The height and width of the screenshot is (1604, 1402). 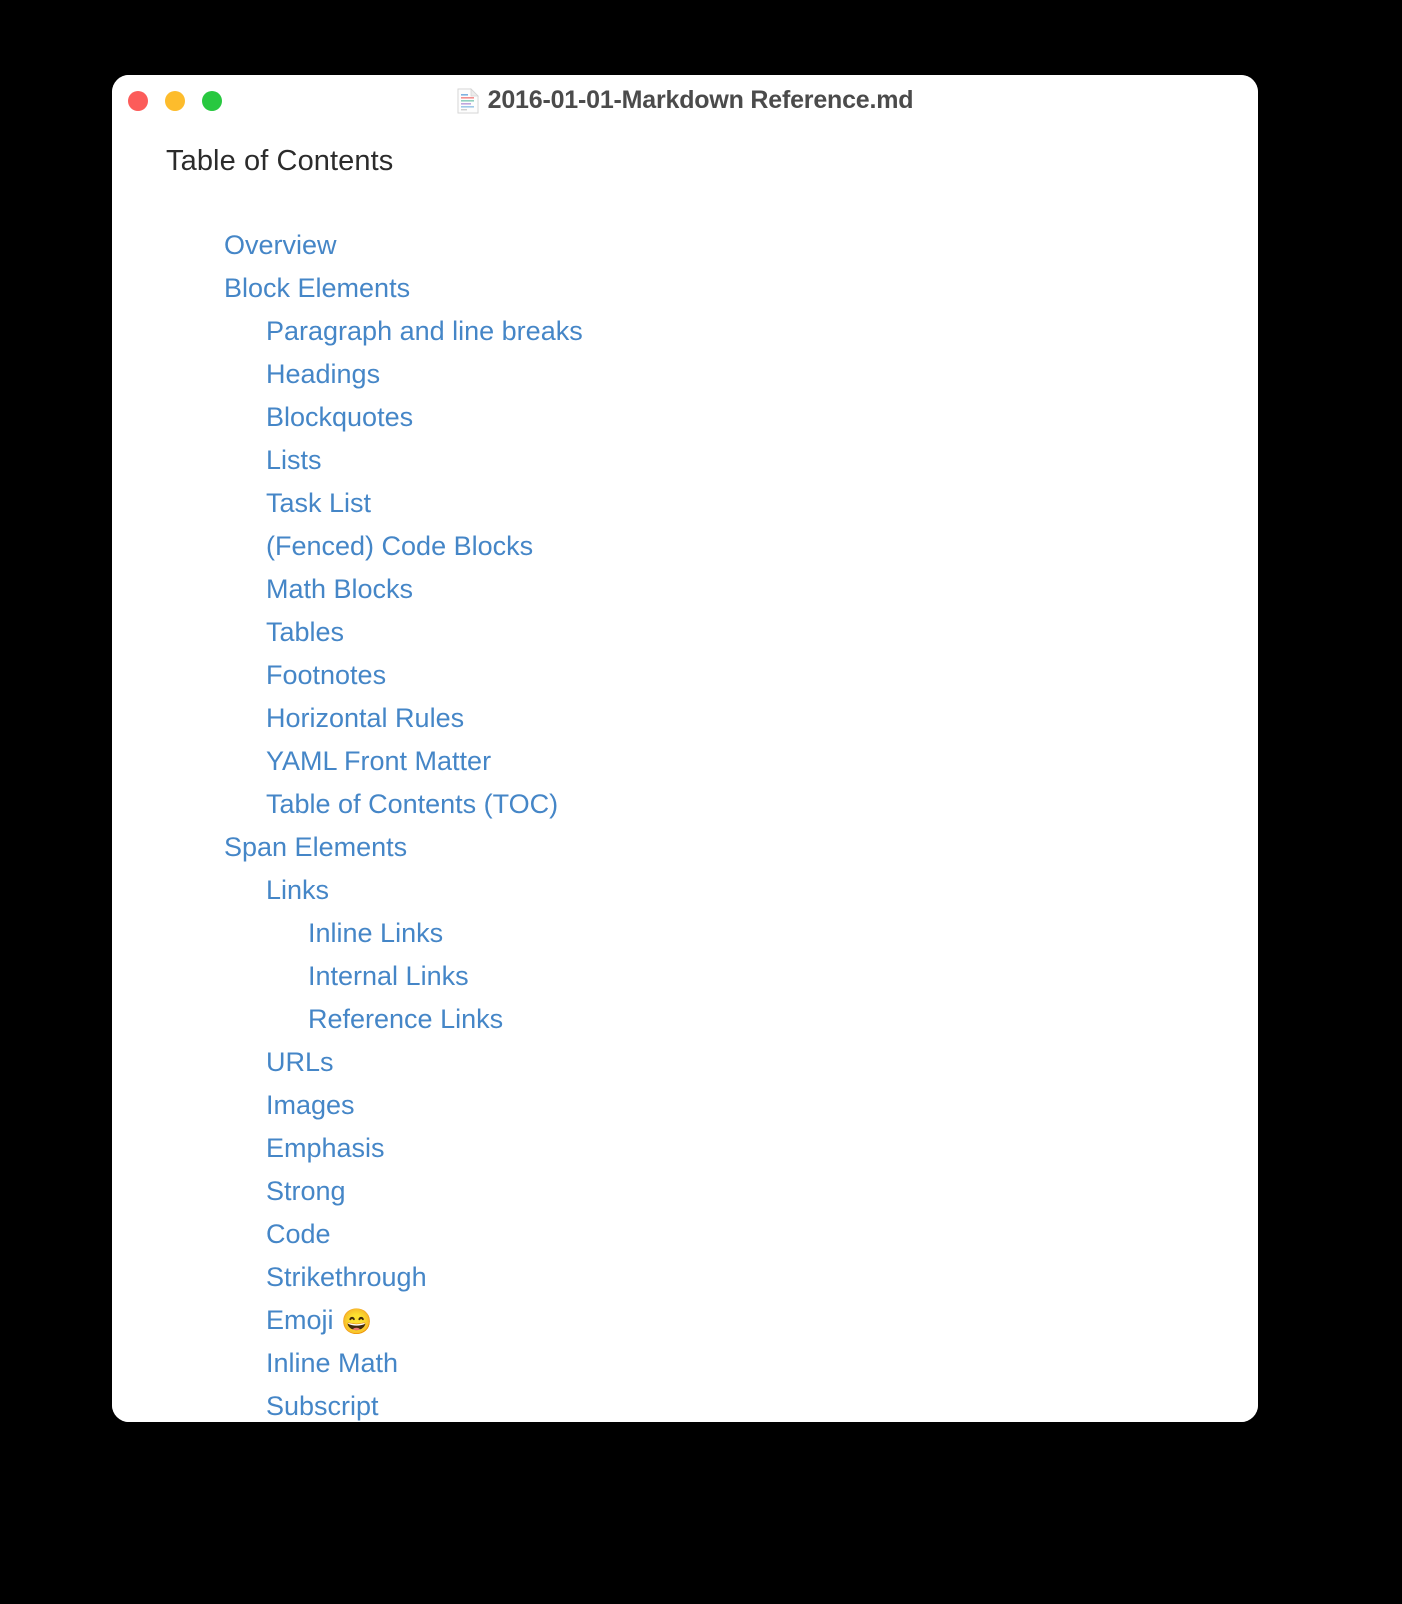 What do you see at coordinates (685, 1191) in the screenshot?
I see `list-item: Strong` at bounding box center [685, 1191].